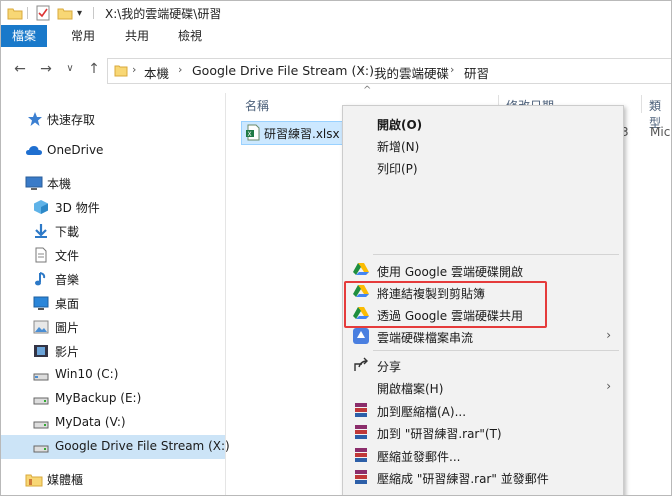 Image resolution: width=672 pixels, height=496 pixels. I want to click on drive-stream-icon, so click(361, 336).